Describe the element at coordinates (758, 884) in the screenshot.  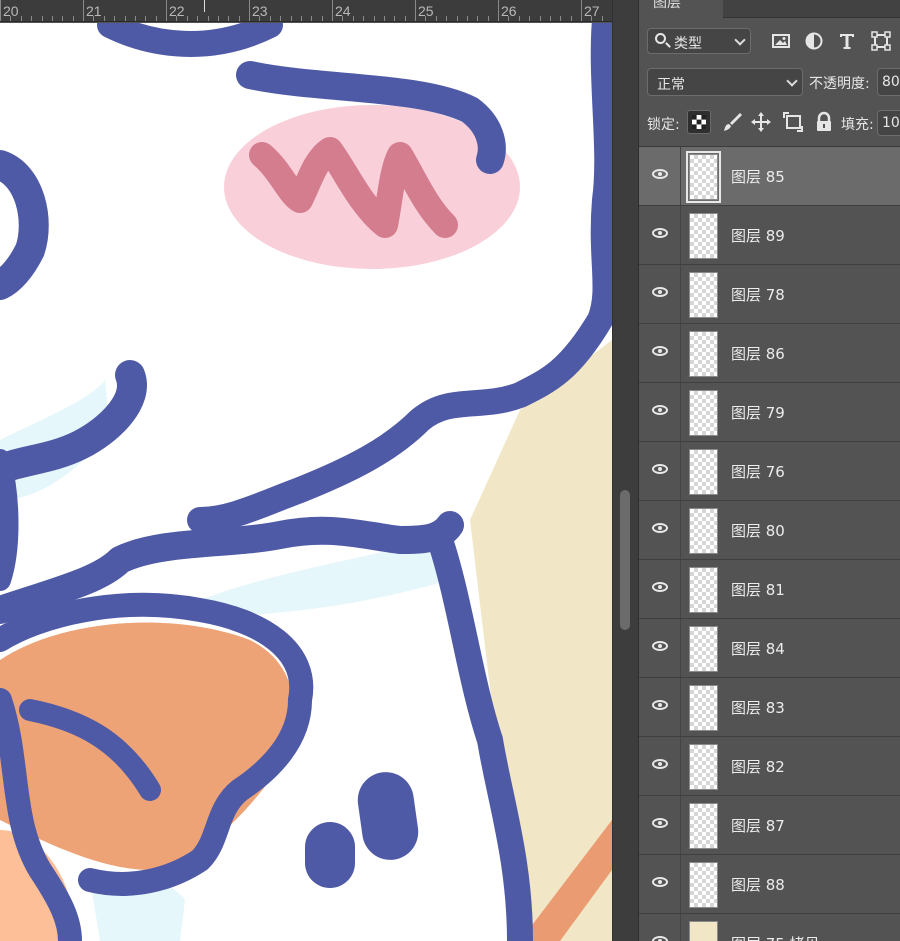
I see `layer-name: 图层 88` at that location.